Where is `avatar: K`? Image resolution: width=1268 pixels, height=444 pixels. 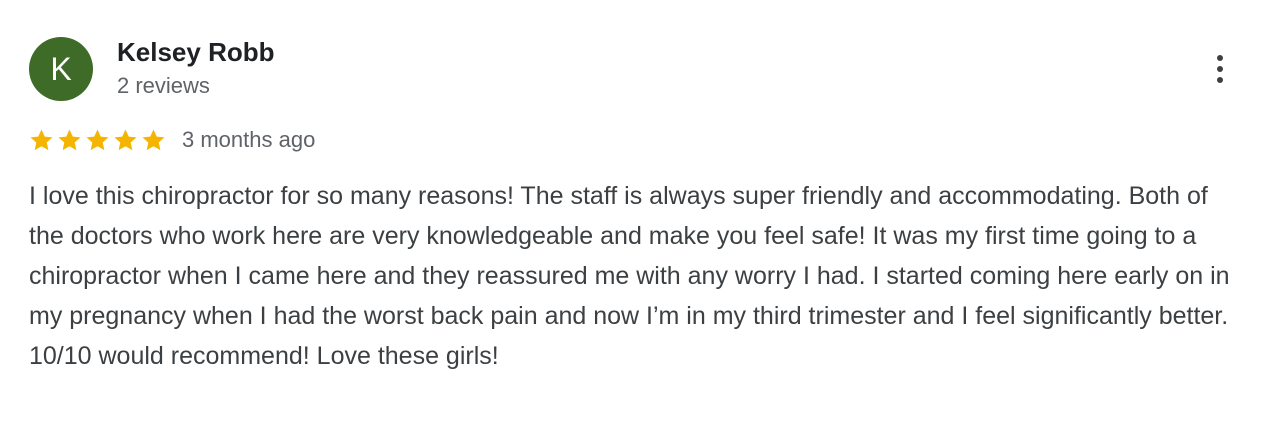
avatar: K is located at coordinates (61, 69).